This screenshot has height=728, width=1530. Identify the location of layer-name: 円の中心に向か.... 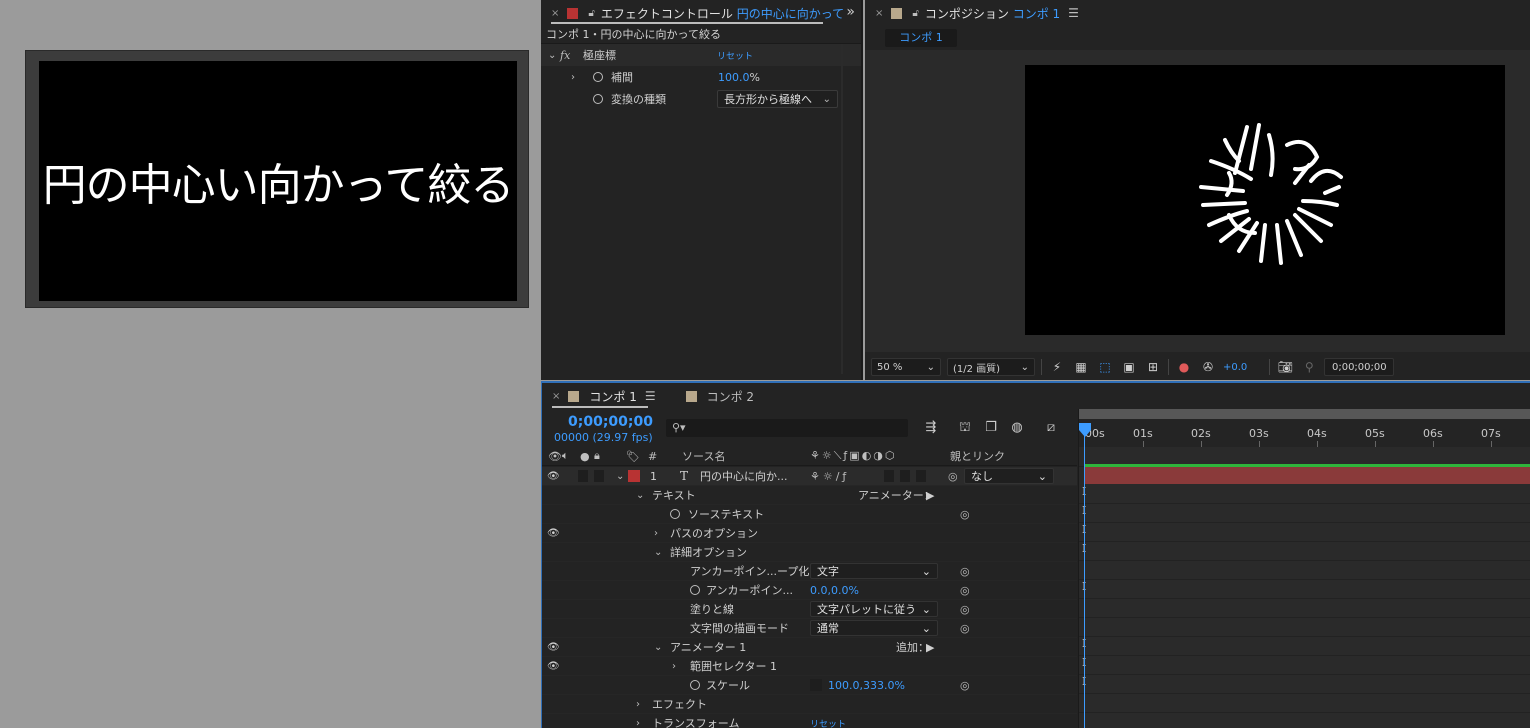
(744, 476).